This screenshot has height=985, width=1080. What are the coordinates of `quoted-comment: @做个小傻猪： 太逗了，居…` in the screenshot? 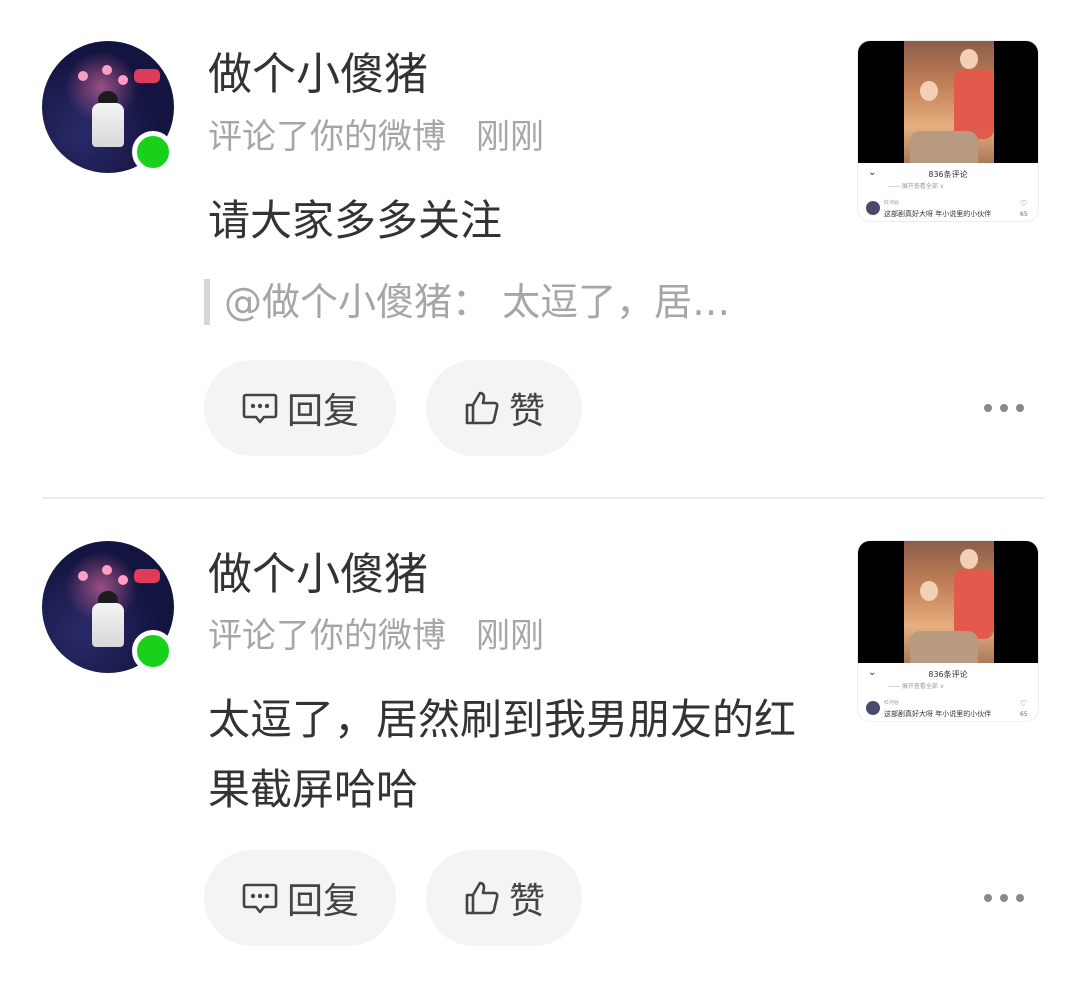 It's located at (467, 302).